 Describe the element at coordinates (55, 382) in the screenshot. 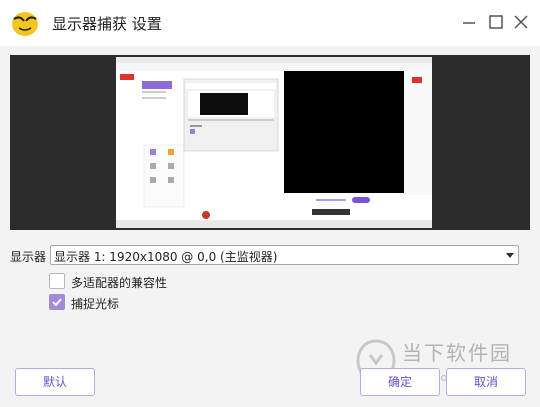

I see `default-button: 默认` at that location.